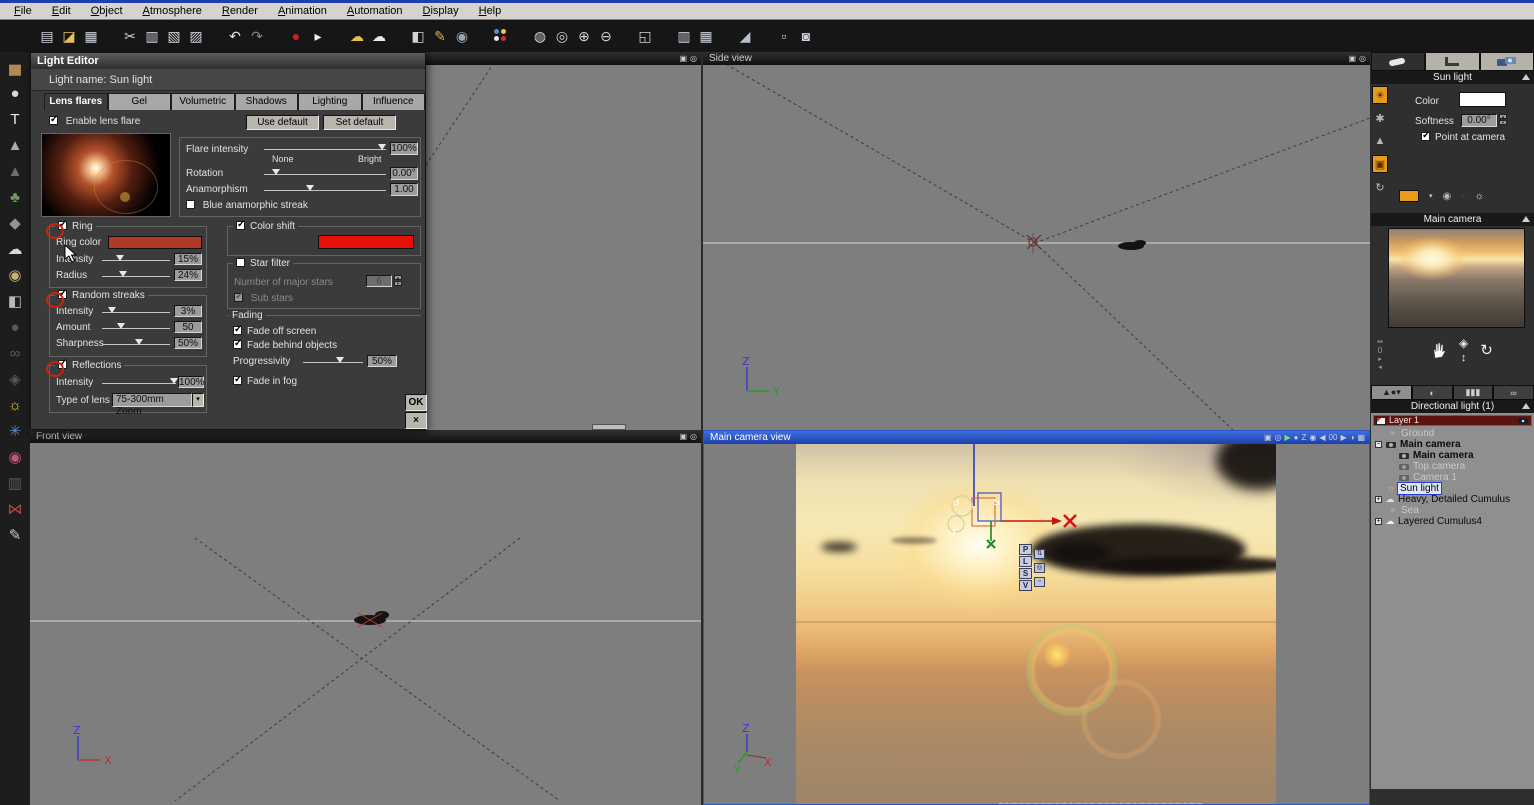 The height and width of the screenshot is (805, 1534). What do you see at coordinates (1039, 554) in the screenshot?
I see `gizmo-mini-size-icon: ⇅` at bounding box center [1039, 554].